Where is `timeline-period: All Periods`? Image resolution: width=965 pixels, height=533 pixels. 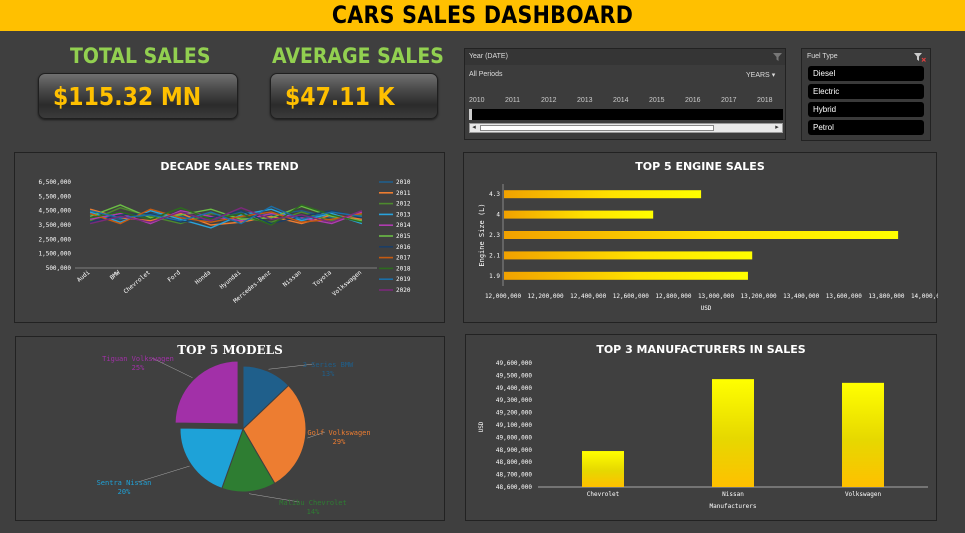
timeline-period: All Periods is located at coordinates (486, 74).